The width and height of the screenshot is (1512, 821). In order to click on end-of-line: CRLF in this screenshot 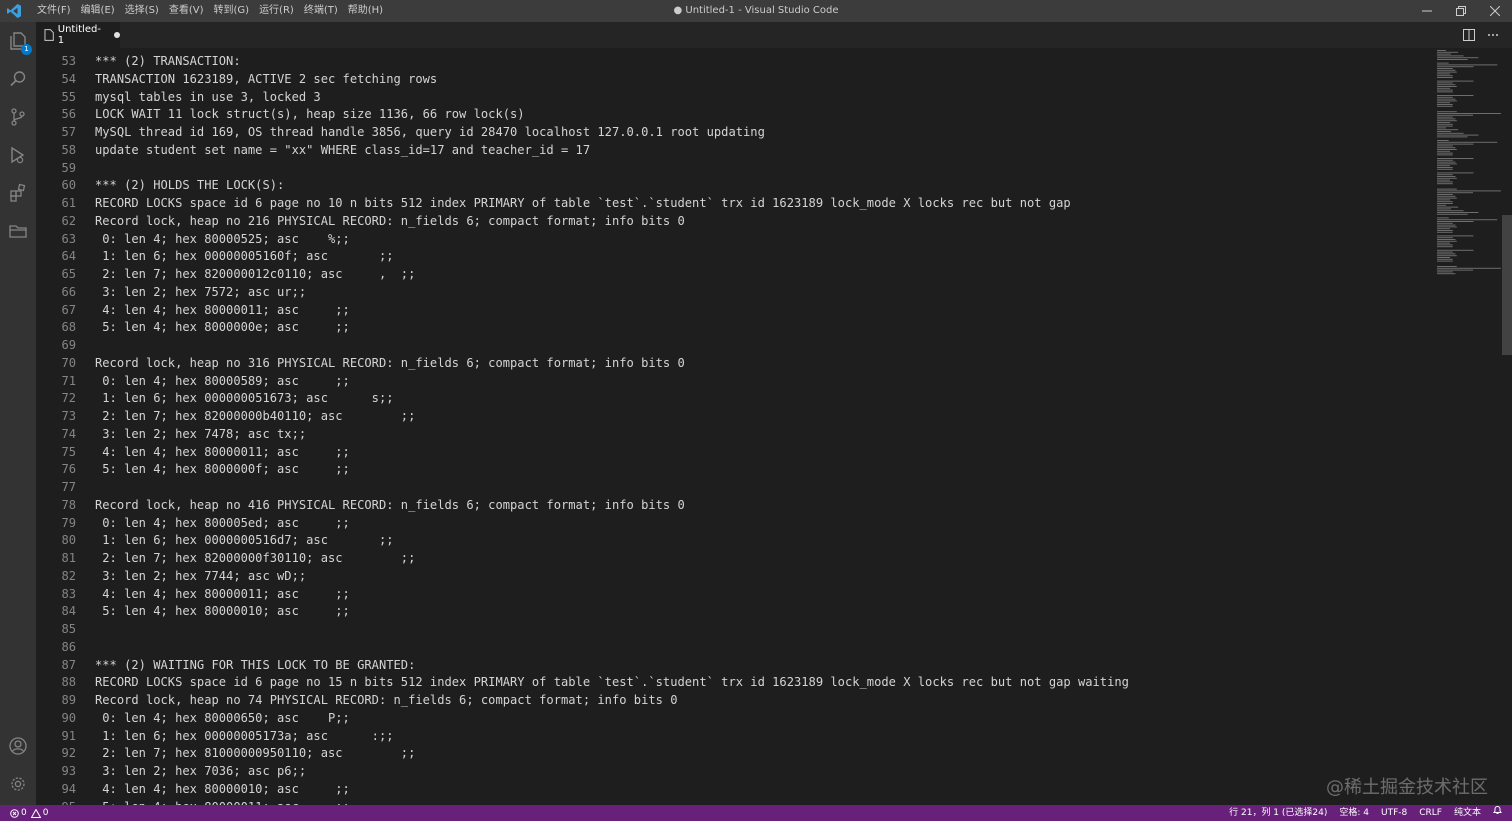, I will do `click(1430, 813)`.